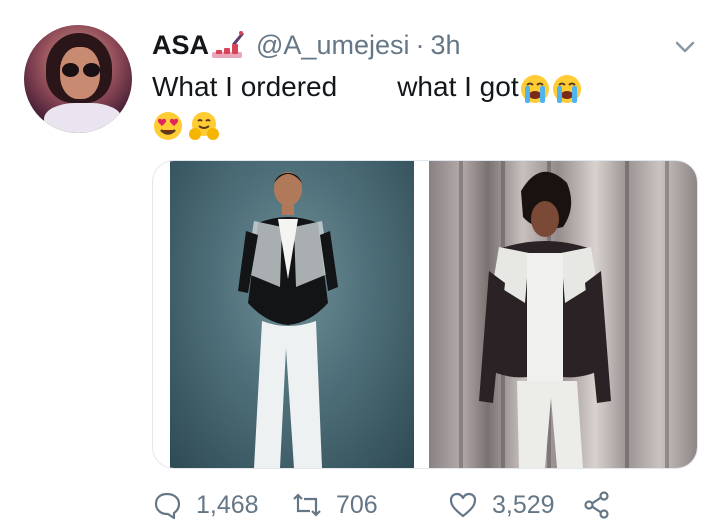 Image resolution: width=720 pixels, height=526 pixels. What do you see at coordinates (168, 126) in the screenshot?
I see `heart-eyes-emoji-icon` at bounding box center [168, 126].